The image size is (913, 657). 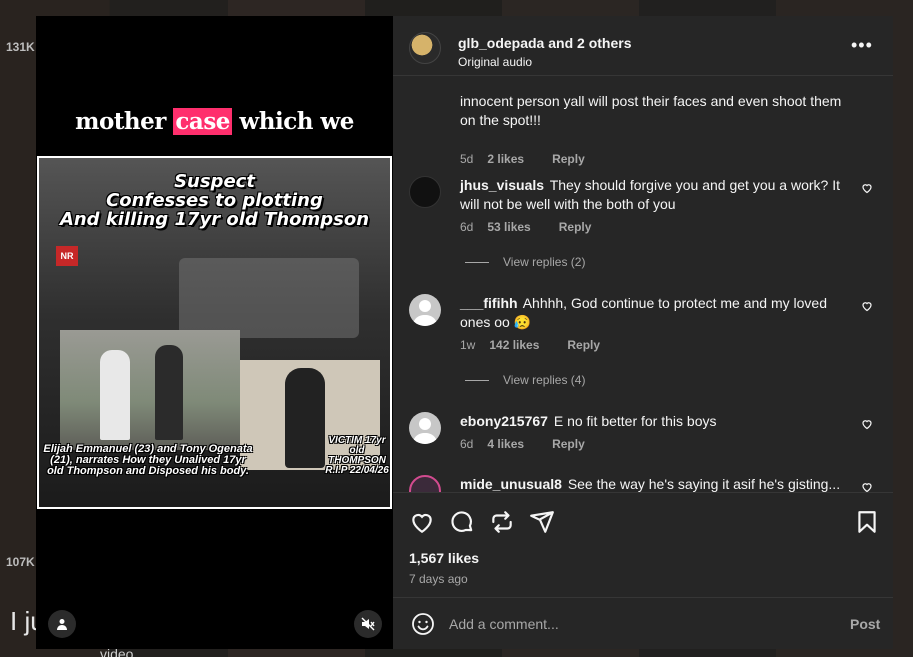 I want to click on comment-username: ebony215767, so click(x=504, y=421).